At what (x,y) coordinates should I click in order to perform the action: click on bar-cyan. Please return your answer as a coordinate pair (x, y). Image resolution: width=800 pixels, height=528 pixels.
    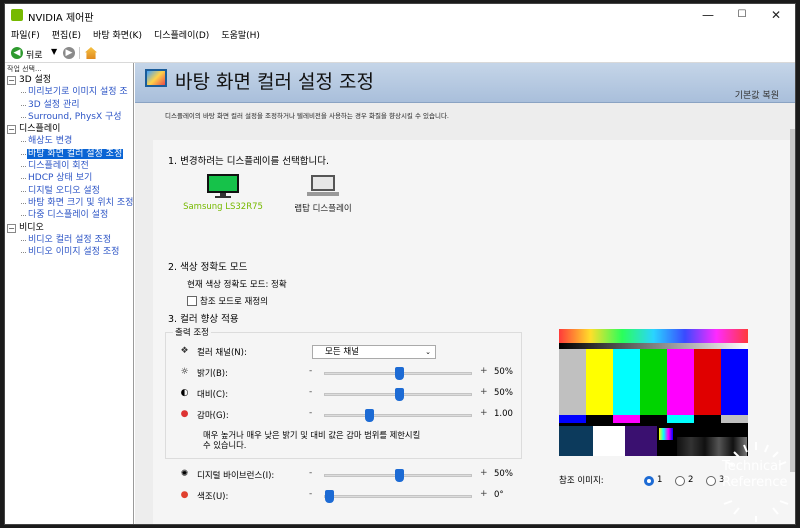
    Looking at the image, I should click on (626, 382).